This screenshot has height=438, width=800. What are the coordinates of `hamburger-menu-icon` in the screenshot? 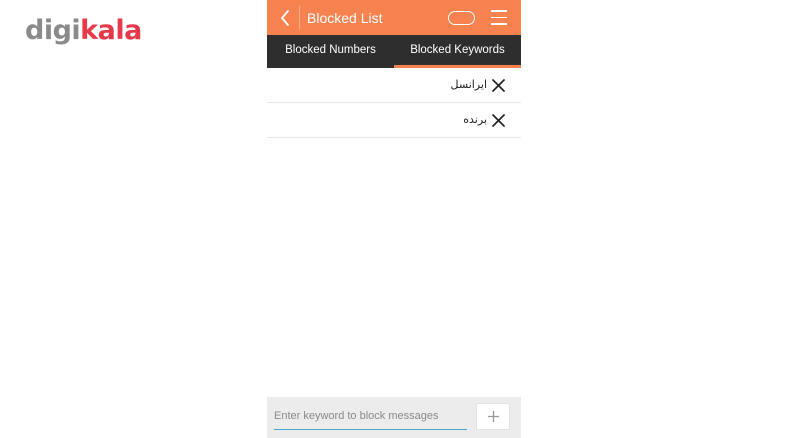 It's located at (499, 17).